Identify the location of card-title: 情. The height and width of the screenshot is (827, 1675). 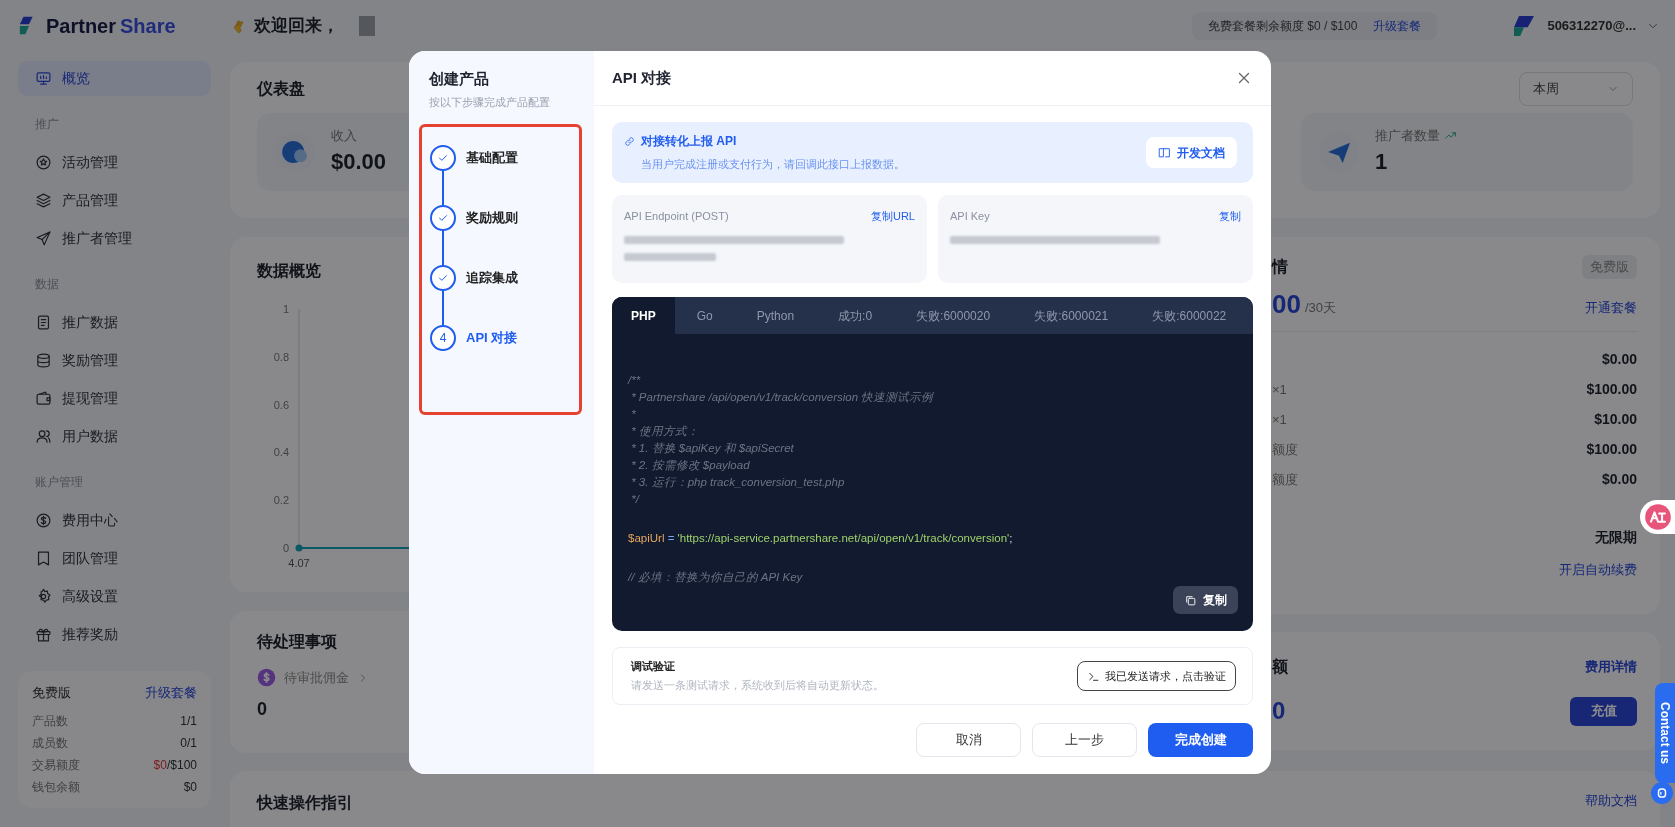
(1280, 267).